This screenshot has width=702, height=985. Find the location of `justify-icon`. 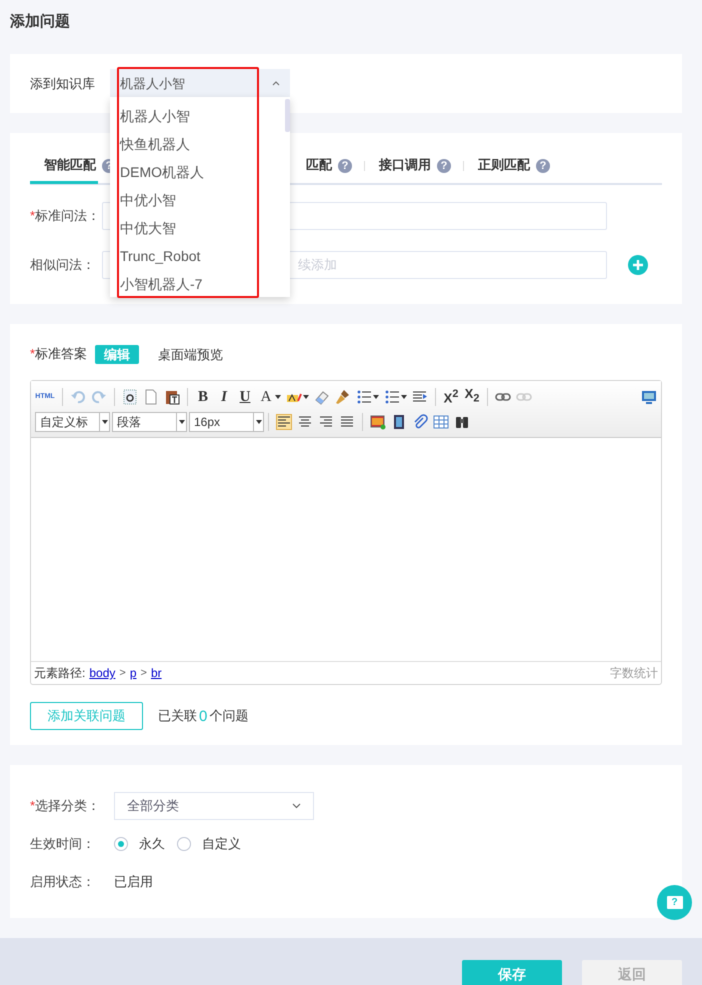

justify-icon is located at coordinates (347, 422).